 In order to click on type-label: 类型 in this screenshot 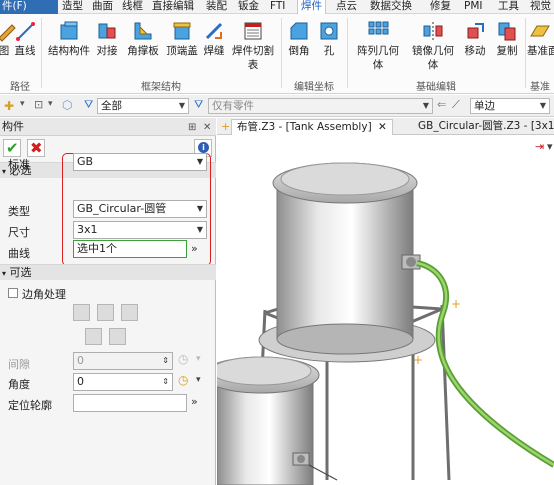, I will do `click(19, 211)`.